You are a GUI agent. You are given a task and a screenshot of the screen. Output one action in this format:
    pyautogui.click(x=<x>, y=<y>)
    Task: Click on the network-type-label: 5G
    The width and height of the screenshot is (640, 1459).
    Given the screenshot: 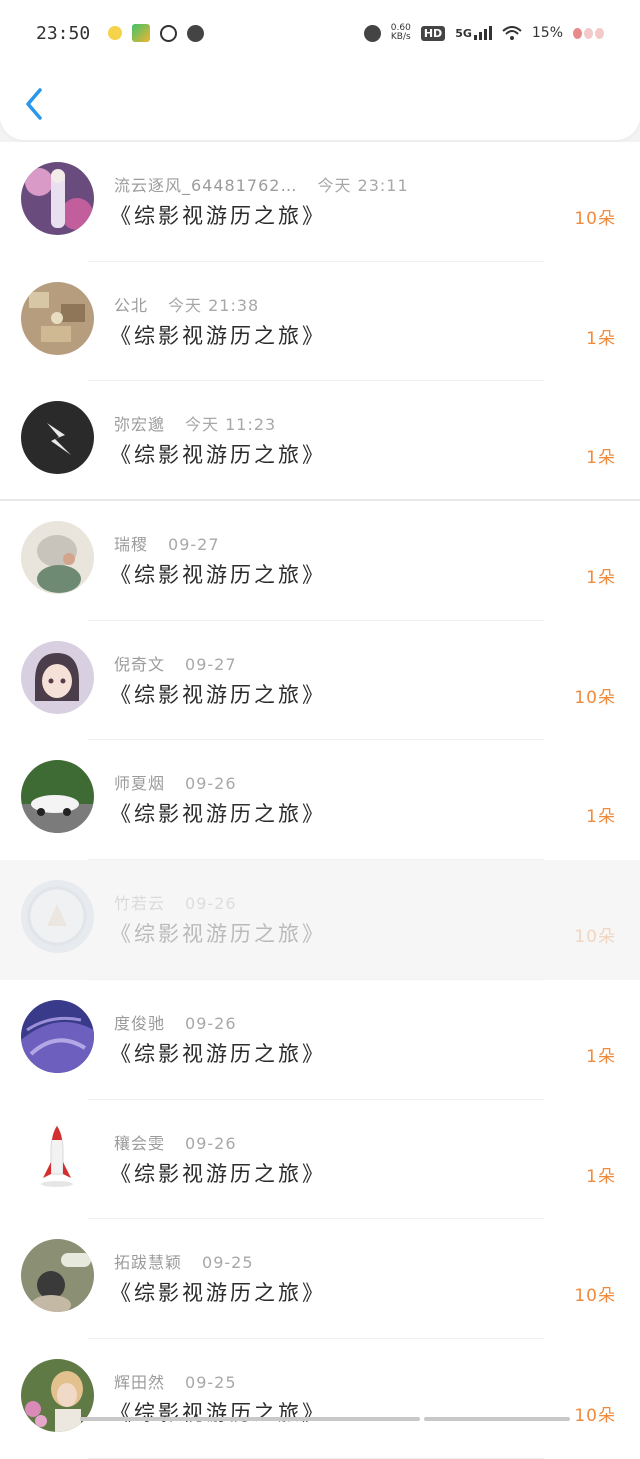 What is the action you would take?
    pyautogui.click(x=463, y=33)
    